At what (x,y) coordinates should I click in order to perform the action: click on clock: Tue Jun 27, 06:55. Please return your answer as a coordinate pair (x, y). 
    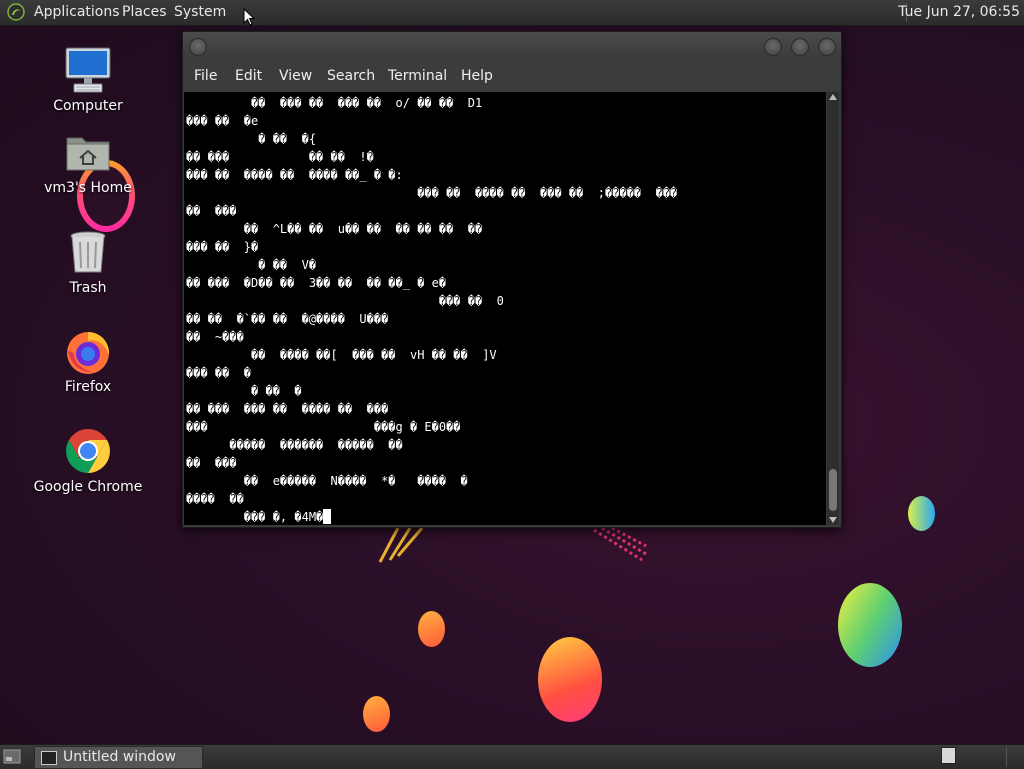
    Looking at the image, I should click on (959, 12).